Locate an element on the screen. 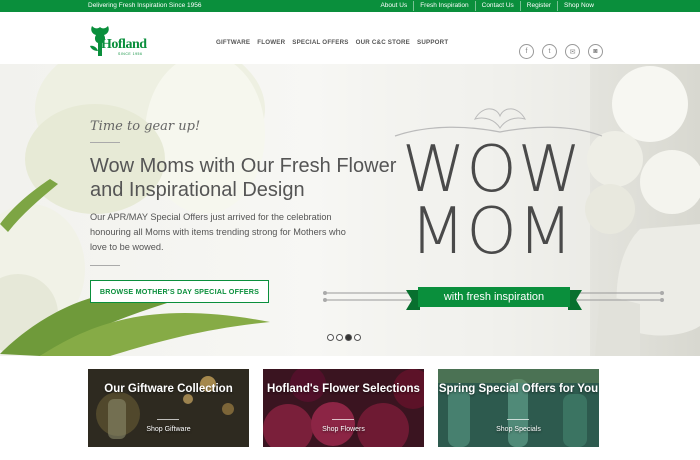  tile-link: Shop Flowers is located at coordinates (343, 429).